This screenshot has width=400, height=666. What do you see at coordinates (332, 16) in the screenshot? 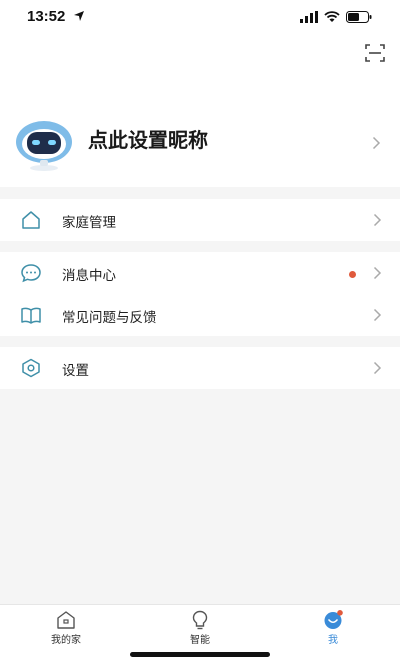
I see `wifi-icon` at bounding box center [332, 16].